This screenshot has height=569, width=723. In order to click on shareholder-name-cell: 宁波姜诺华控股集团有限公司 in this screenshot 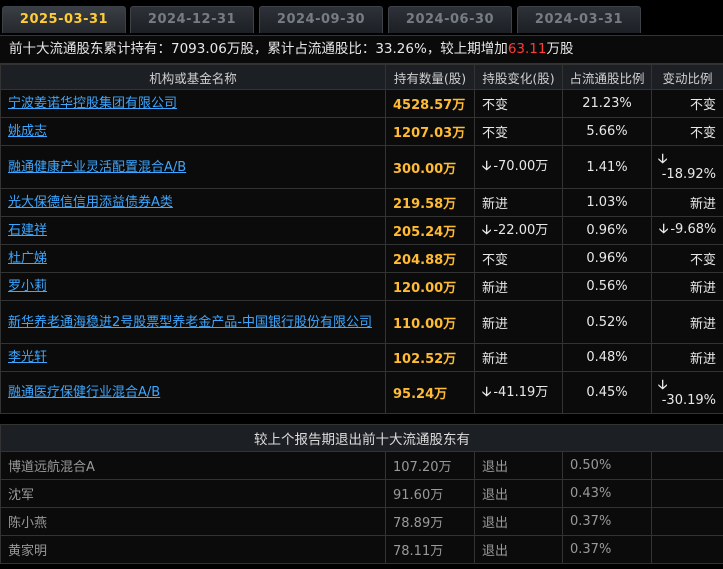, I will do `click(193, 103)`.